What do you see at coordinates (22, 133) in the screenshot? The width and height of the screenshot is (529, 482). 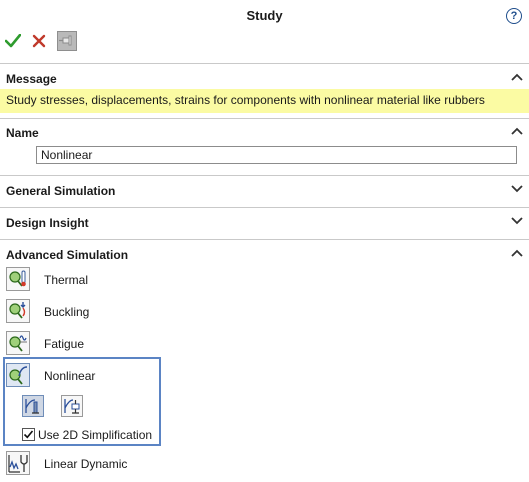 I see `name-section-title: Name` at bounding box center [22, 133].